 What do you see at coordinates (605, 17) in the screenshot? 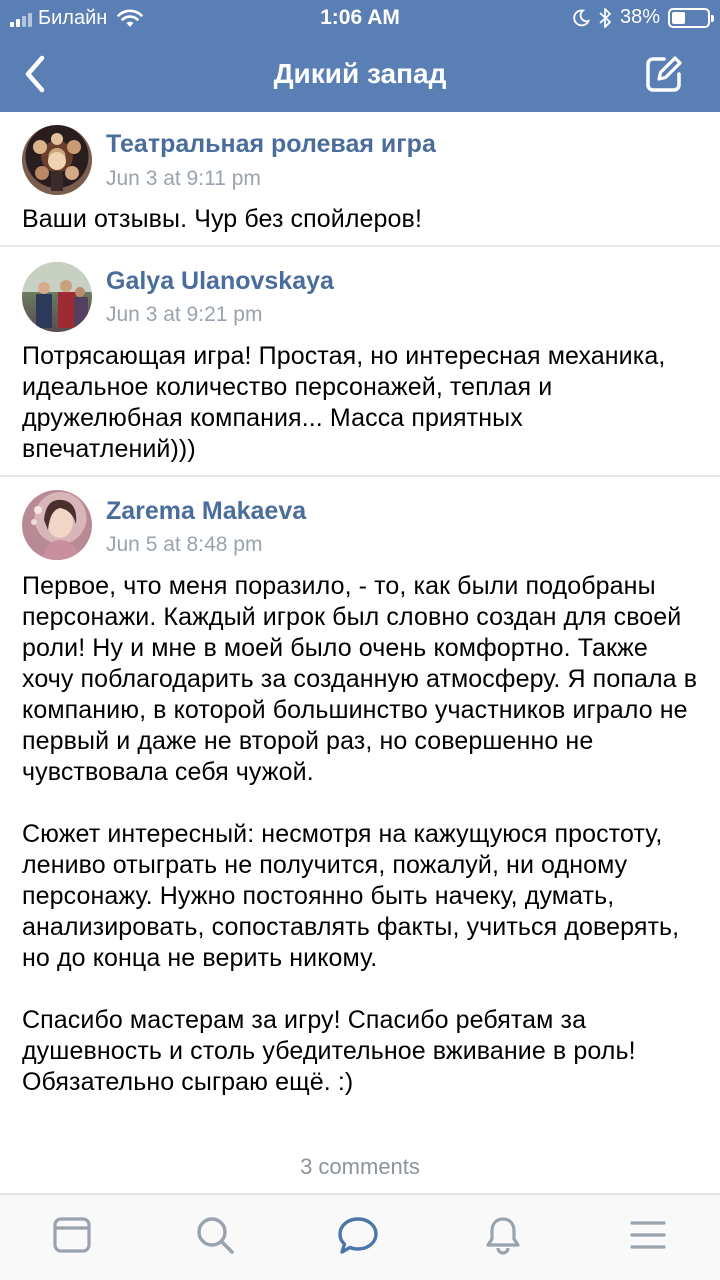
I see `bluetooth-icon` at bounding box center [605, 17].